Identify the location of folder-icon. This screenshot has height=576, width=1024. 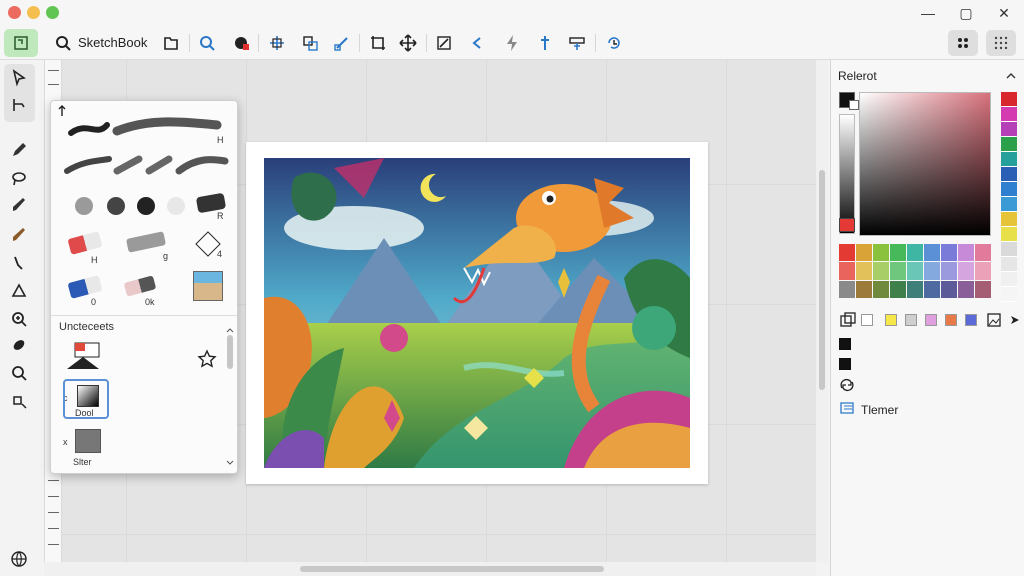
(171, 43).